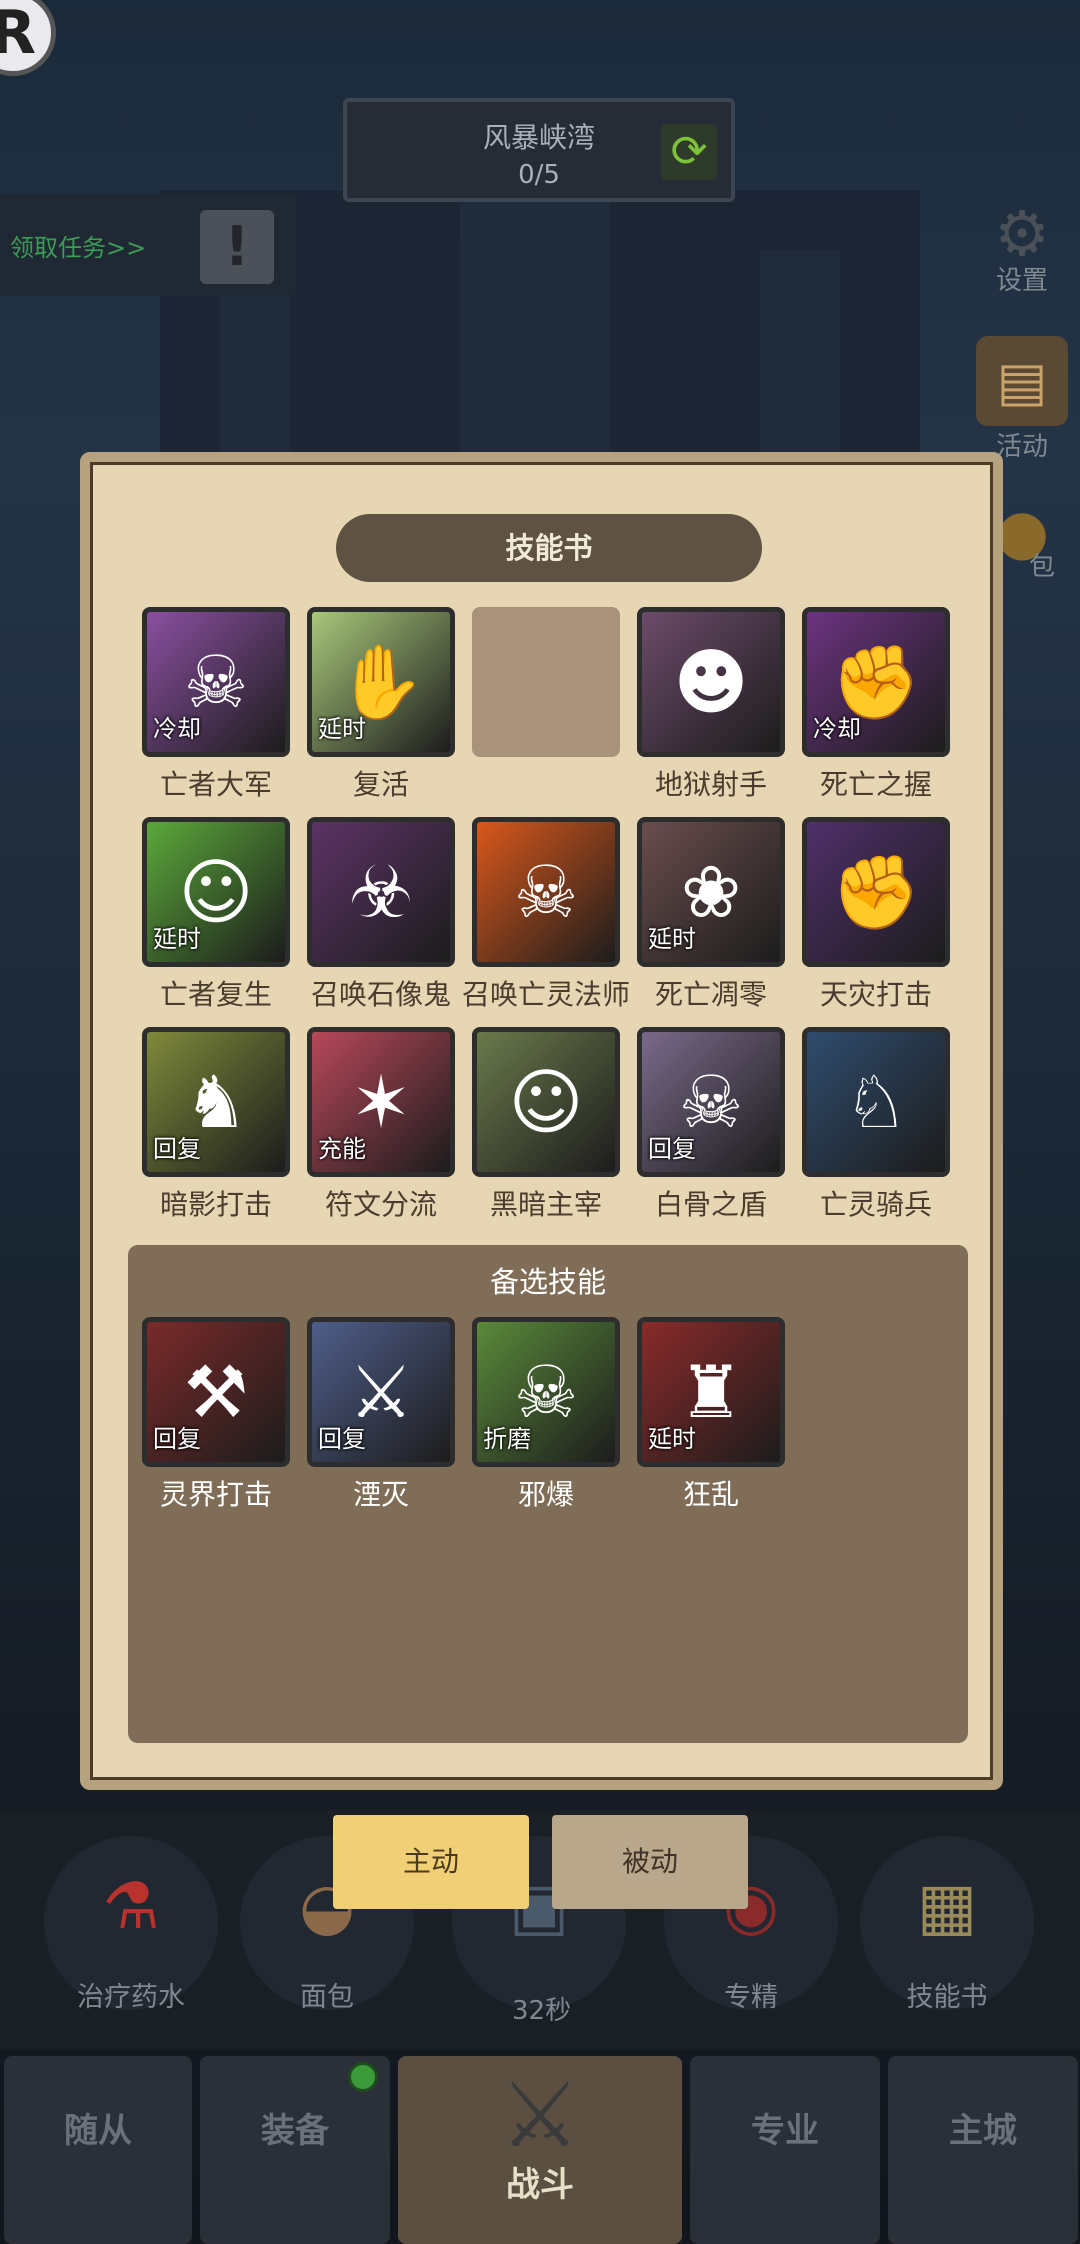  Describe the element at coordinates (947, 1997) in the screenshot. I see `hud-label: 技能书` at that location.